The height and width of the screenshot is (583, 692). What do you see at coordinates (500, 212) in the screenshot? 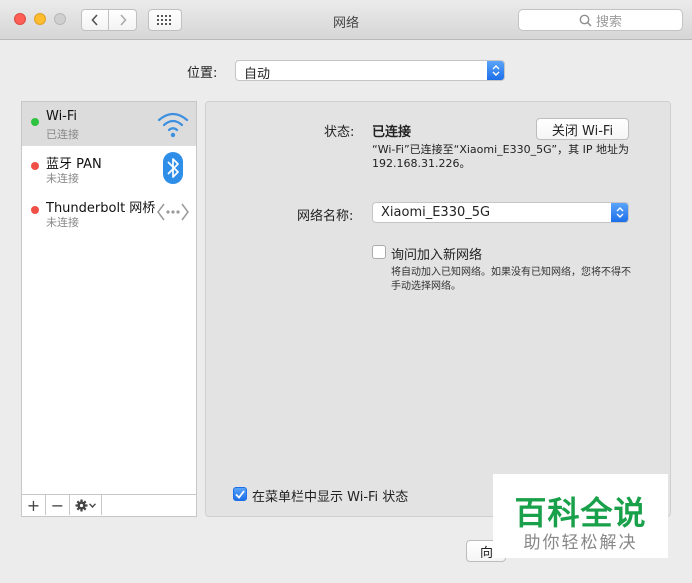
I see `network-name-select: Xiaomi_E330_5G` at bounding box center [500, 212].